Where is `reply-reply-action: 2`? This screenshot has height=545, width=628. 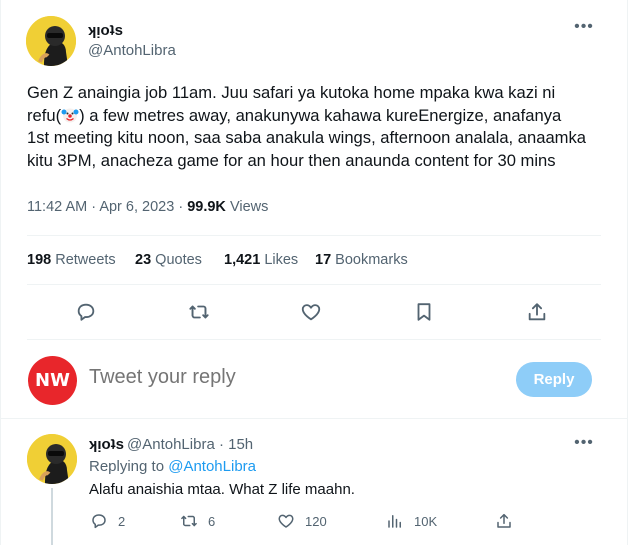
reply-reply-action: 2 is located at coordinates (107, 521).